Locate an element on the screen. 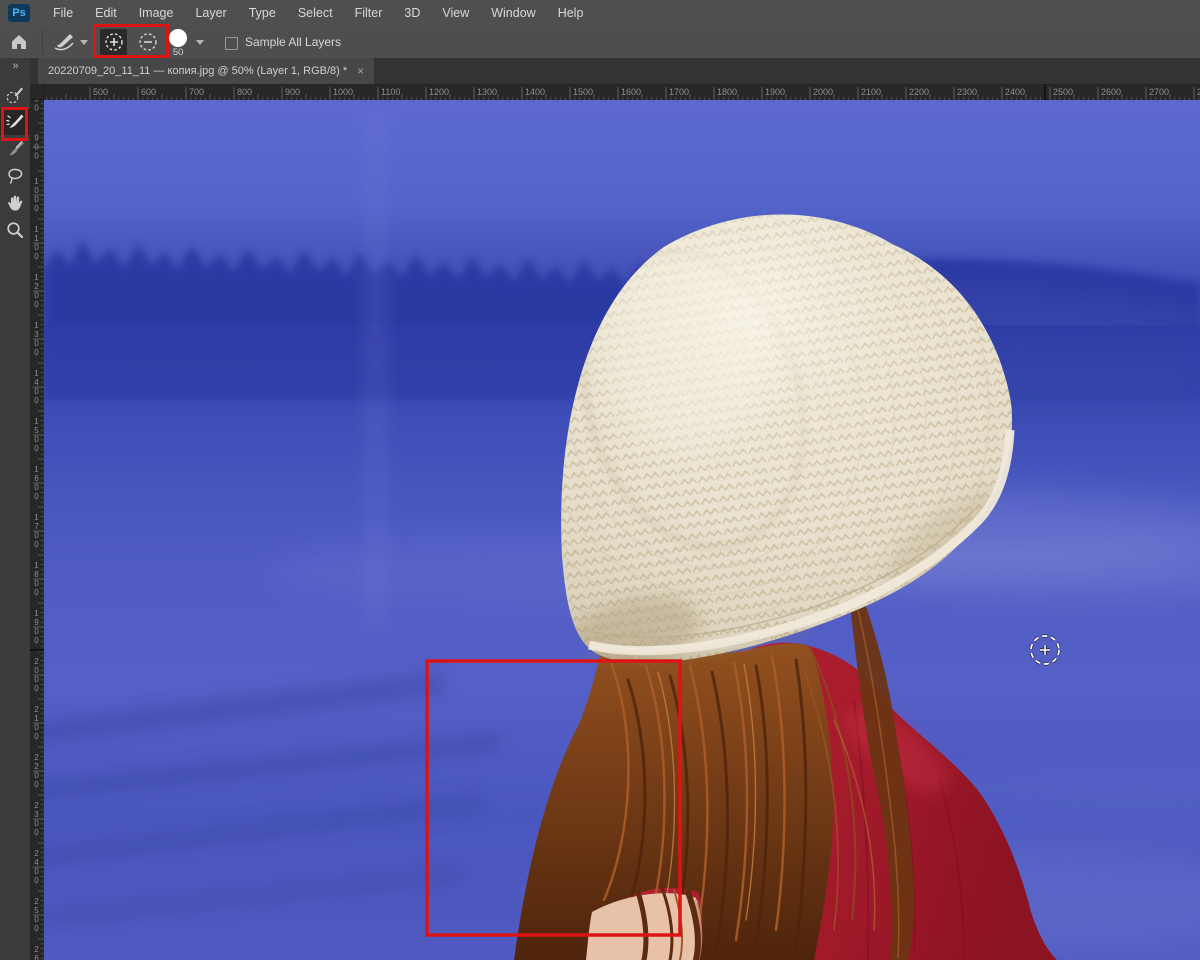 The image size is (1200, 960). svg-text: 600 is located at coordinates (148, 92).